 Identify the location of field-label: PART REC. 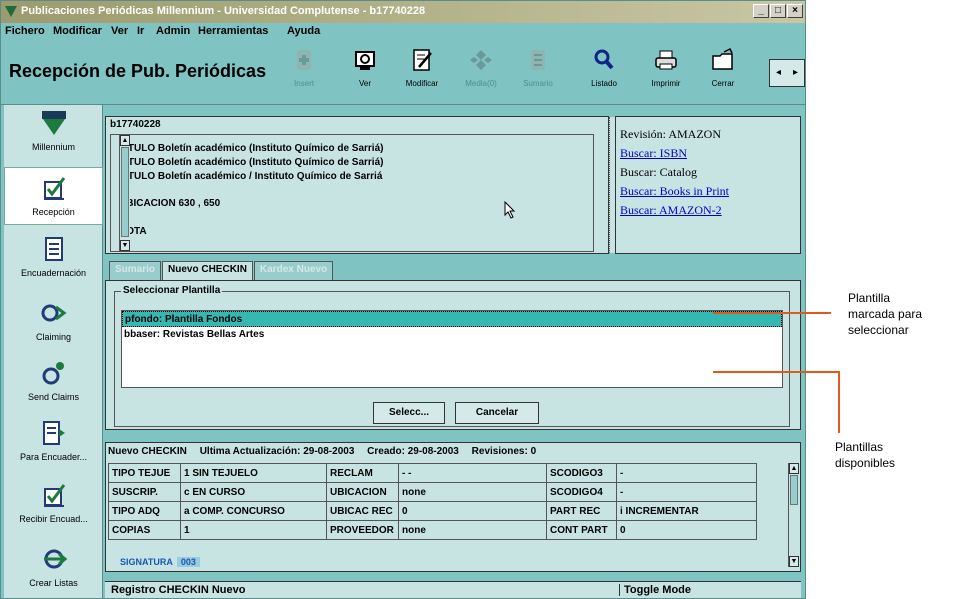
(581, 511).